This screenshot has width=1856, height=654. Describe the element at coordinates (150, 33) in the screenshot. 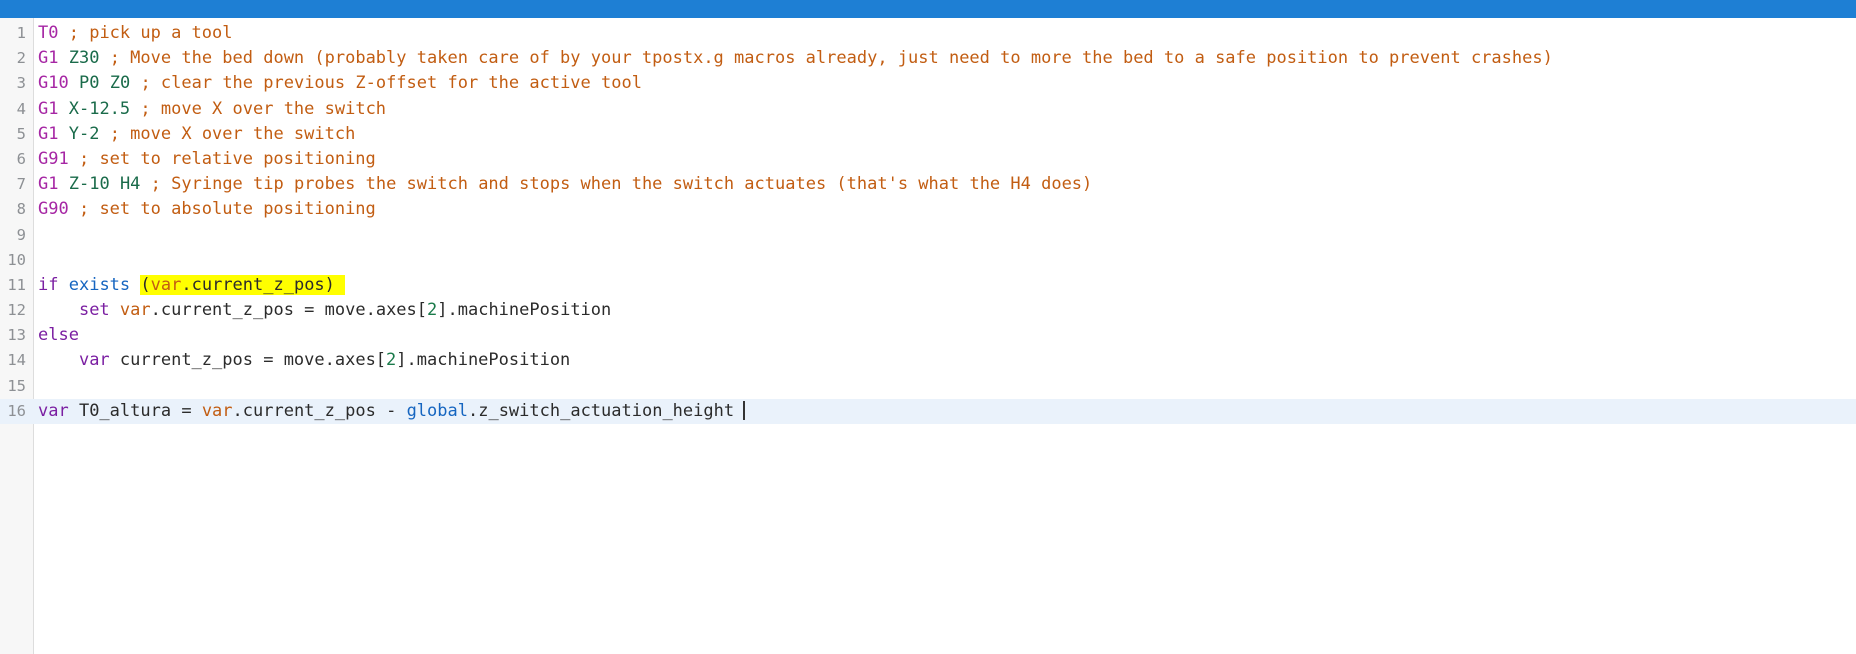

I see `code-token: ; pick up a tool` at that location.